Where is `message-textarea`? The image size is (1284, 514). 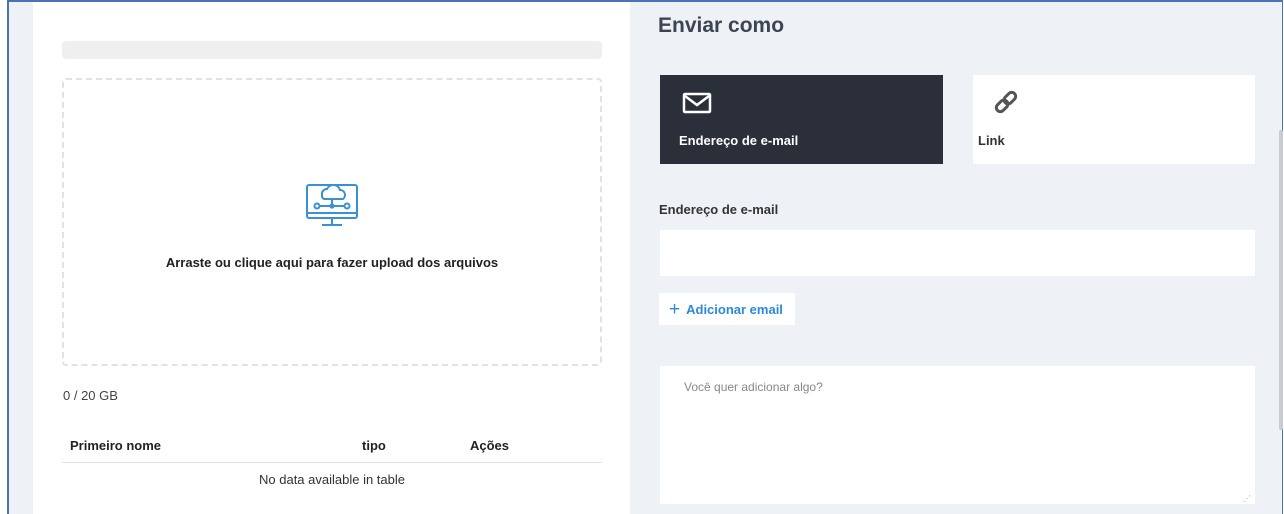 message-textarea is located at coordinates (957, 435).